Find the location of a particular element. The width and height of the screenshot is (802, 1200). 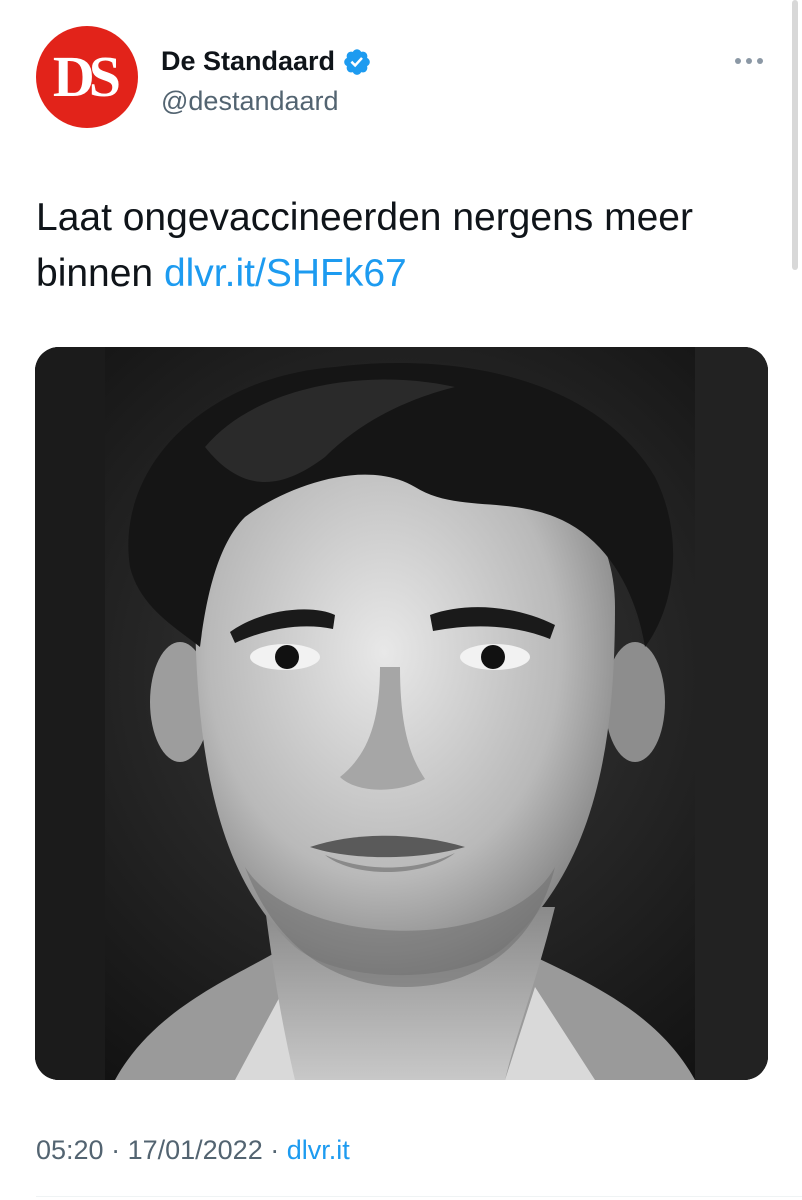

tweet-date: 17/01/2022 is located at coordinates (195, 1150).